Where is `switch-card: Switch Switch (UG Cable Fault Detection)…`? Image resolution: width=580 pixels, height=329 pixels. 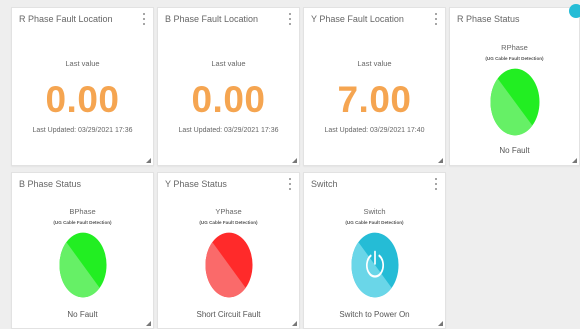 switch-card: Switch Switch (UG Cable Fault Detection)… is located at coordinates (374, 250).